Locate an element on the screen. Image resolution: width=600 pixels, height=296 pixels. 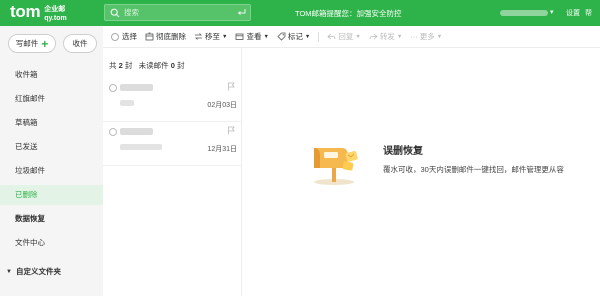
sidebar-folder-item: 收件箱 is located at coordinates (51, 75).